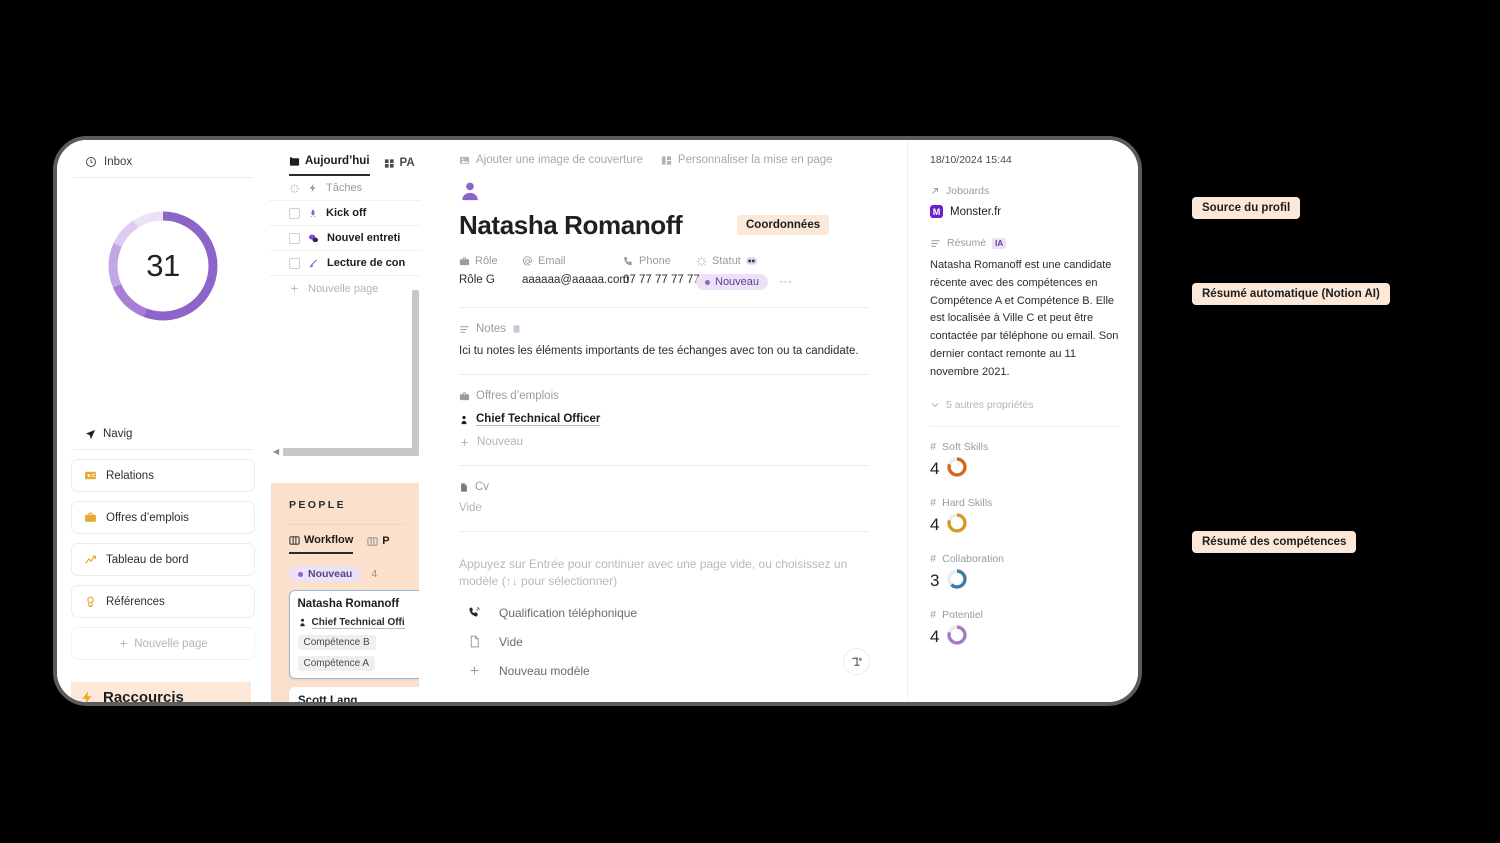 Image resolution: width=1500 pixels, height=843 pixels. What do you see at coordinates (976, 211) in the screenshot?
I see `joboard-source-label: Monster.fr` at bounding box center [976, 211].